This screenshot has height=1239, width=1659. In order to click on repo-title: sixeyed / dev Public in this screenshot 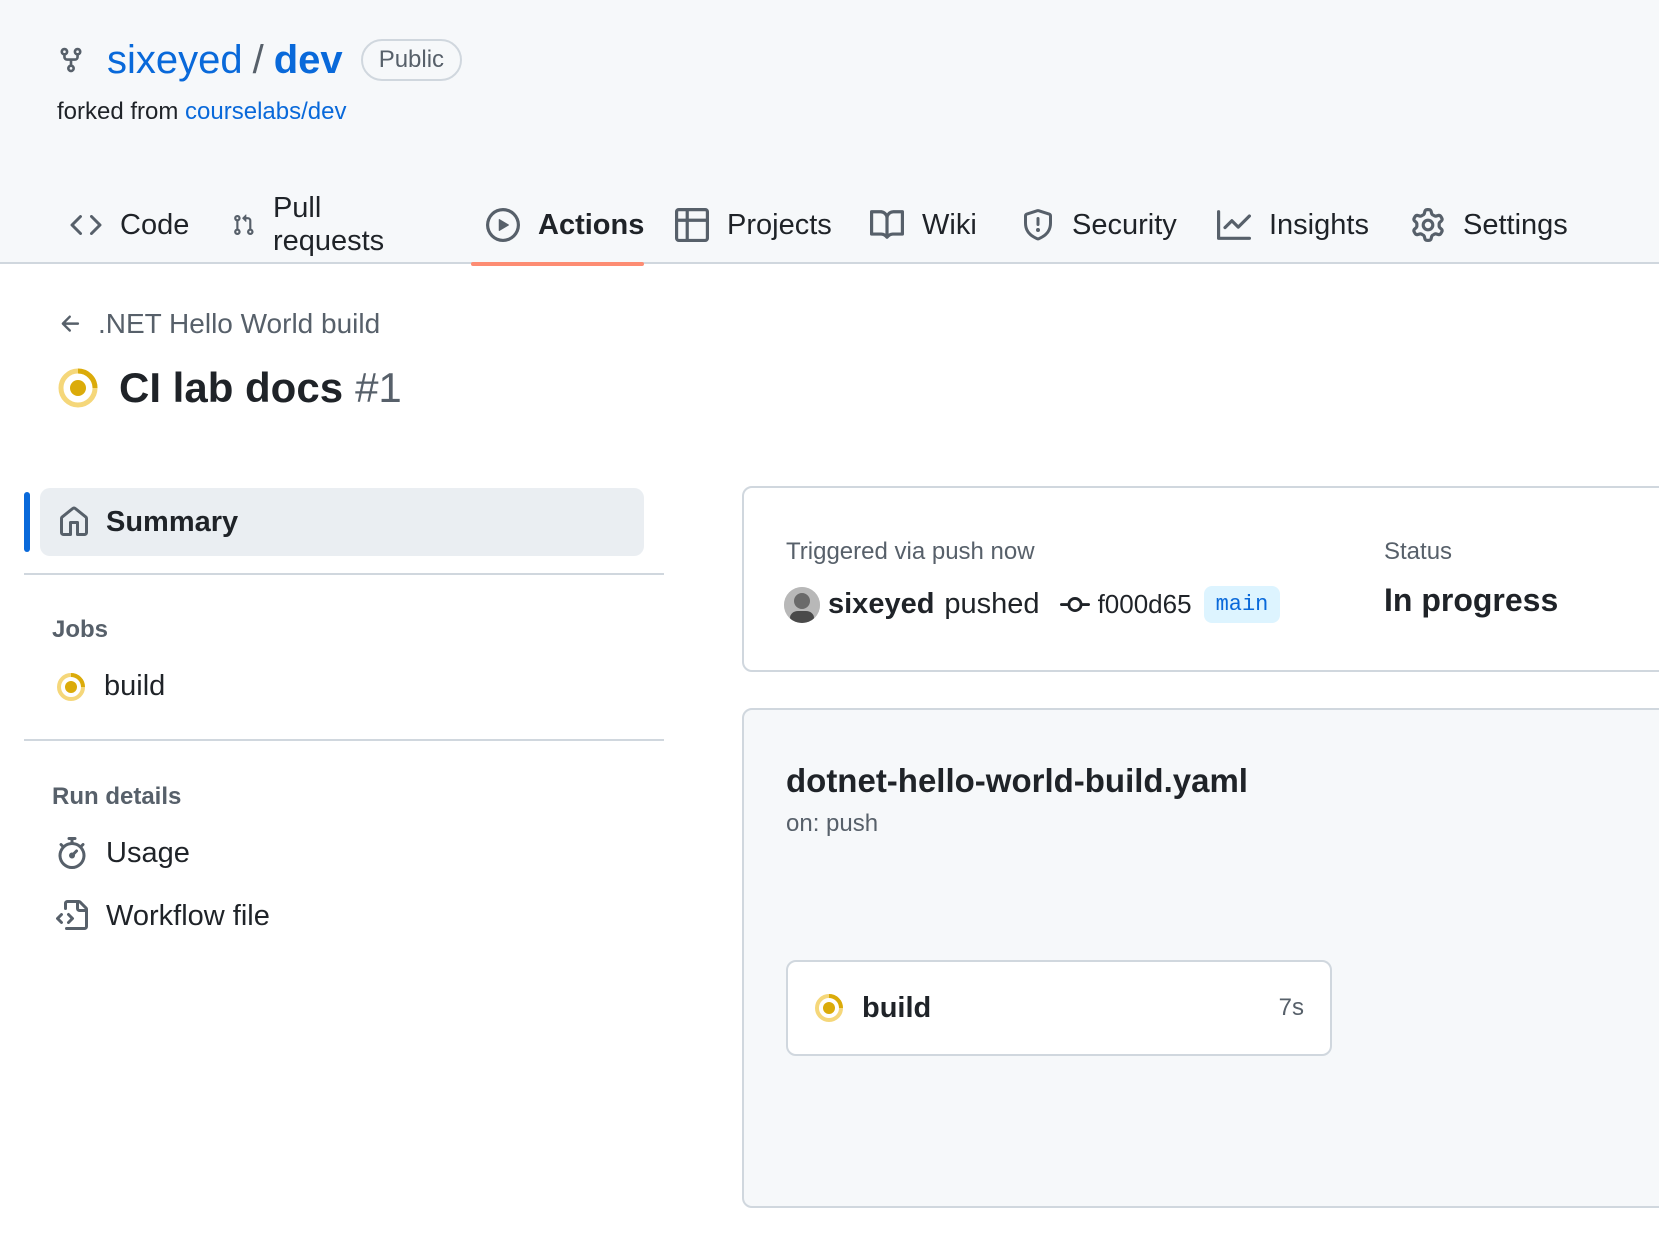, I will do `click(260, 60)`.